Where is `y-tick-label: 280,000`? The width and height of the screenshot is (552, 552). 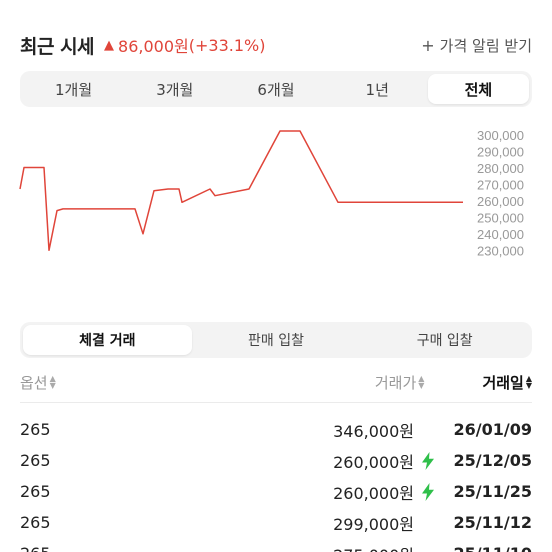 y-tick-label: 280,000 is located at coordinates (500, 168).